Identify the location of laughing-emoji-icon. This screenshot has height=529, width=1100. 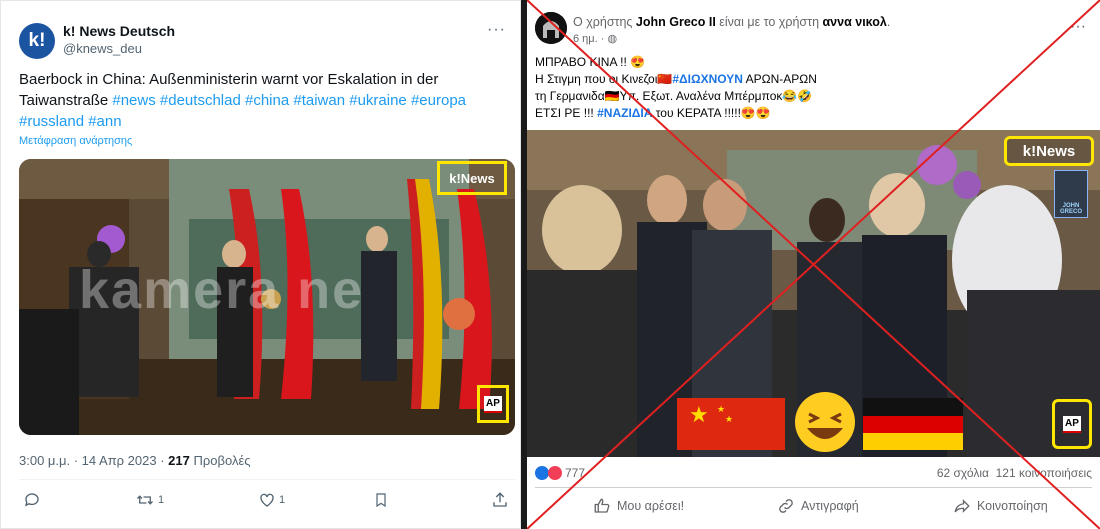
(825, 422).